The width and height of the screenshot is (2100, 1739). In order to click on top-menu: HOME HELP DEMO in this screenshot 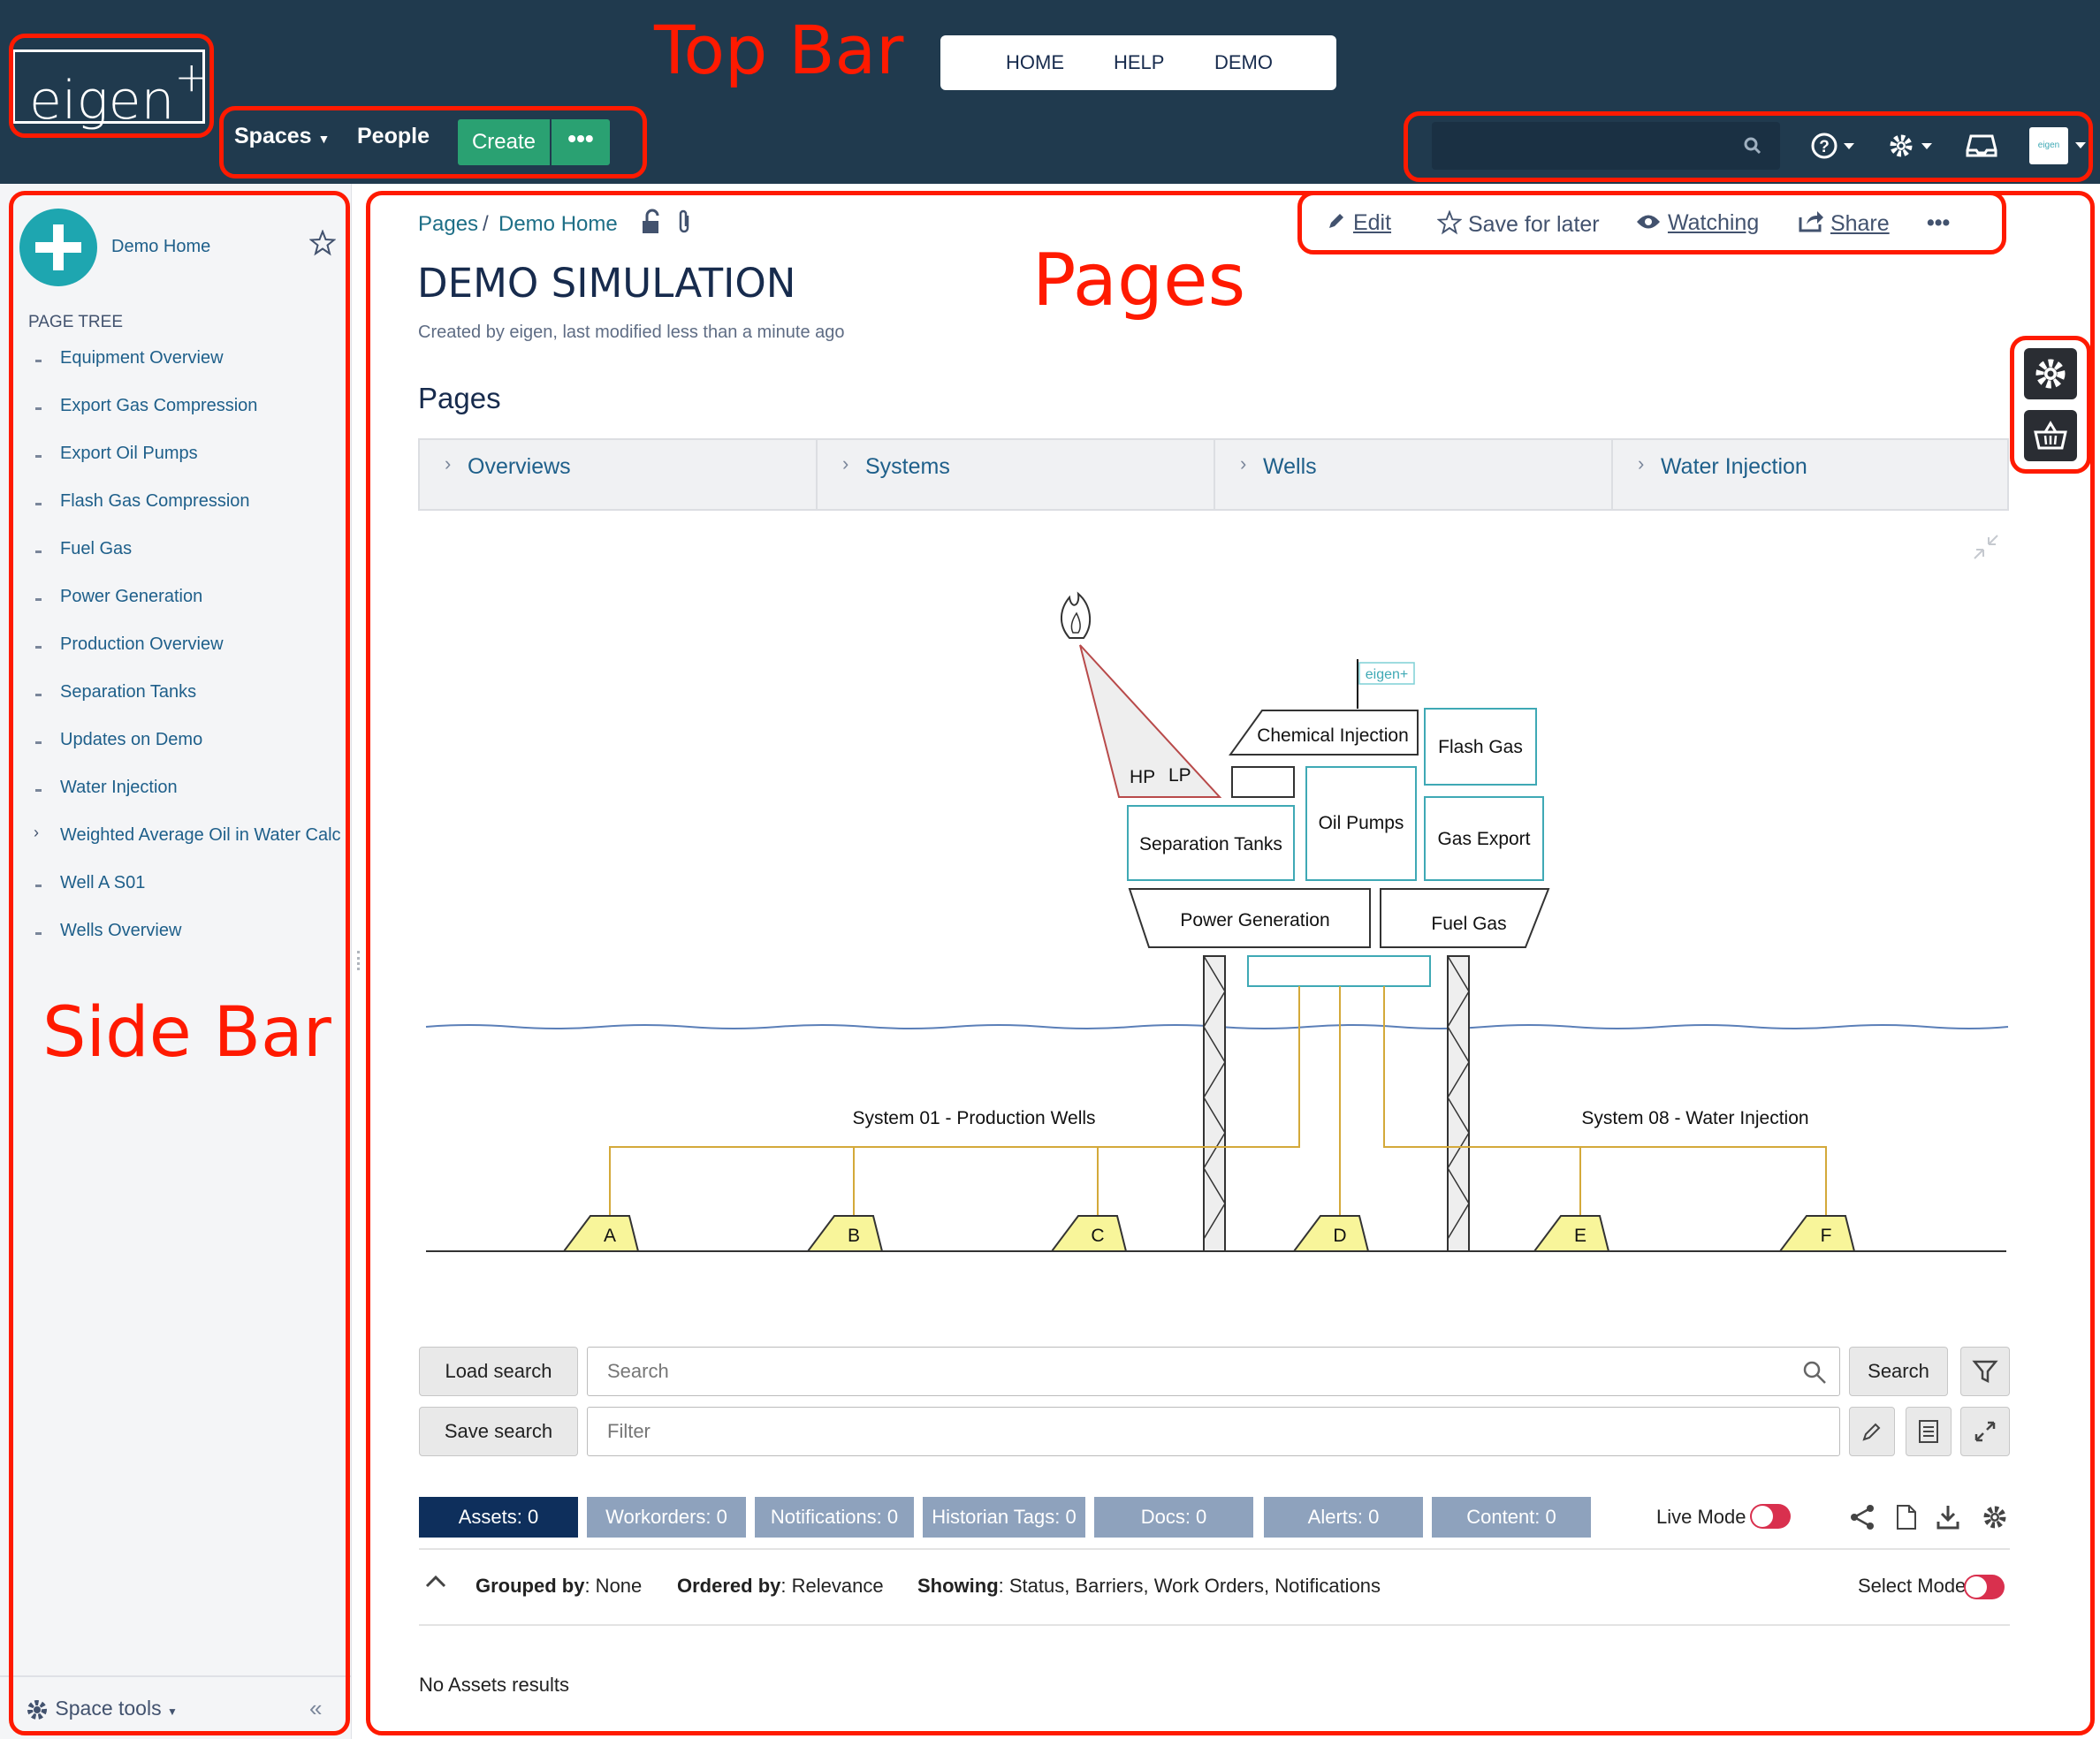, I will do `click(1138, 62)`.